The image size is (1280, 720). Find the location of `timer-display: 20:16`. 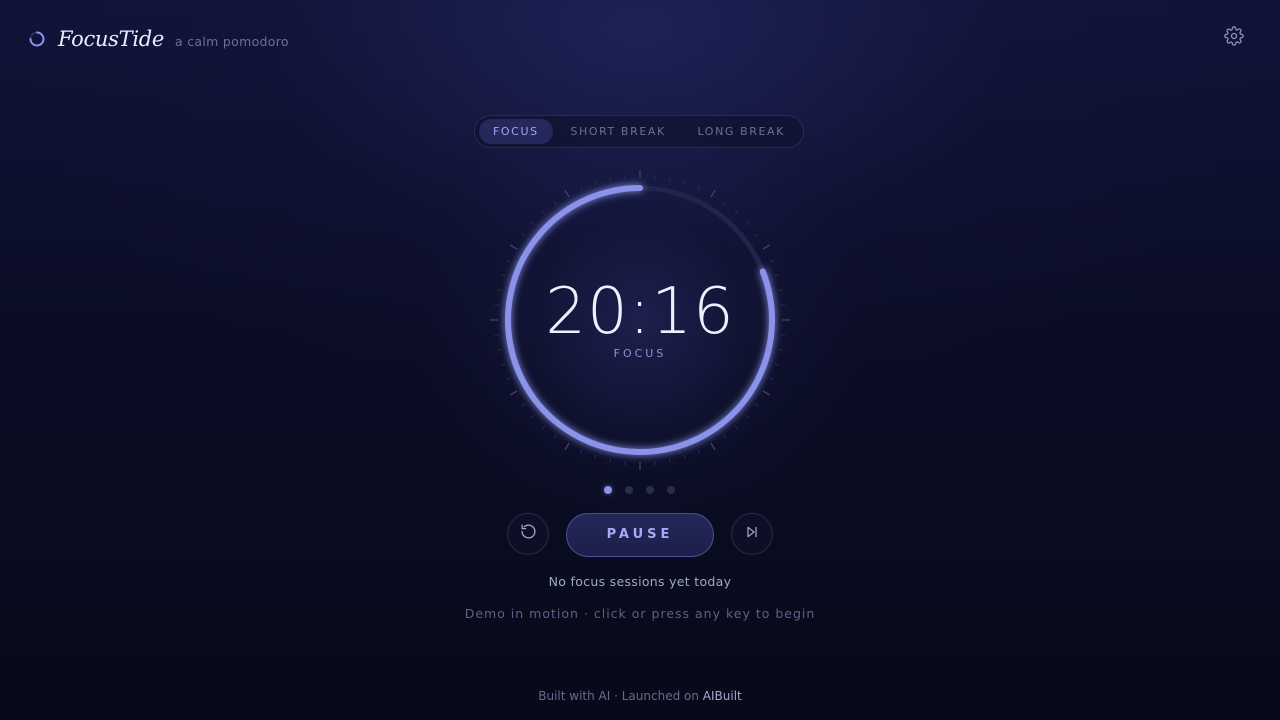

timer-display: 20:16 is located at coordinates (640, 312).